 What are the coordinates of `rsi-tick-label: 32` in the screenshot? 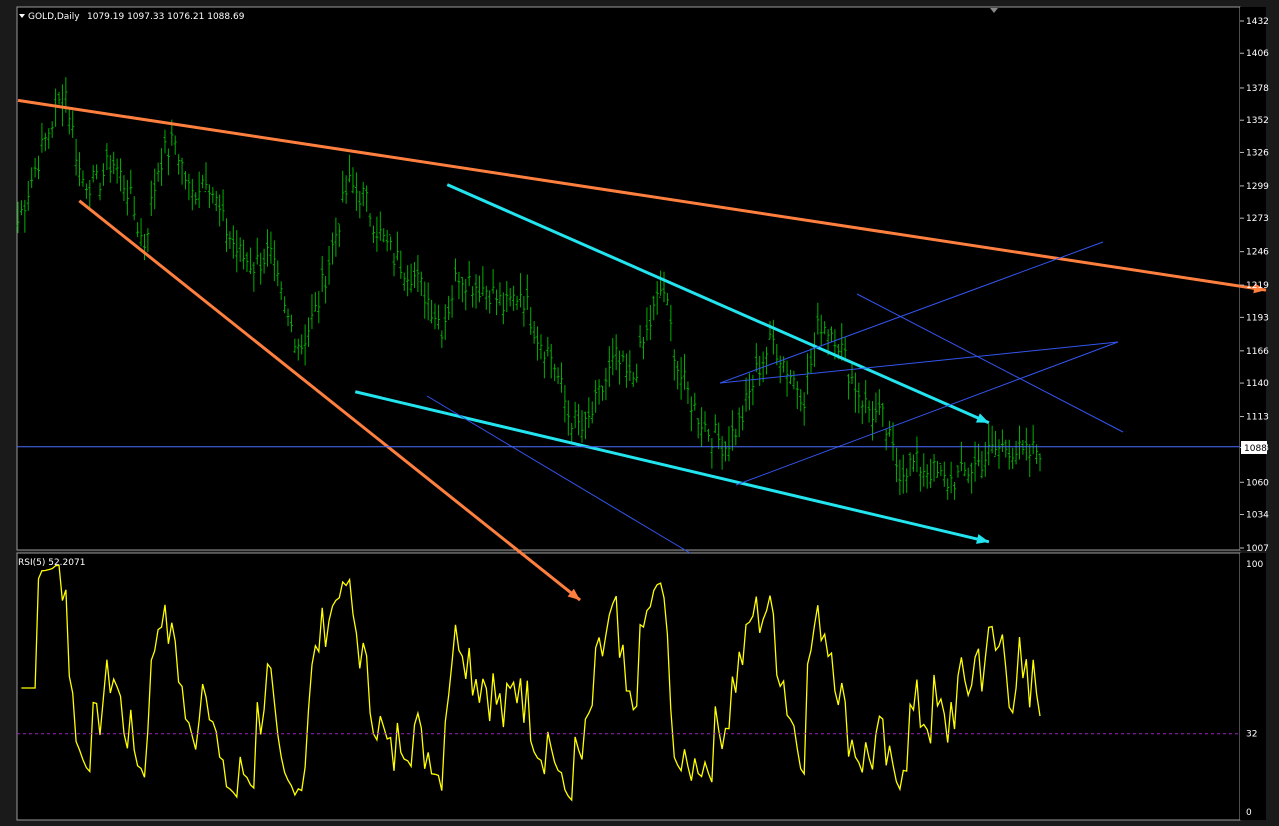 It's located at (1251, 735).